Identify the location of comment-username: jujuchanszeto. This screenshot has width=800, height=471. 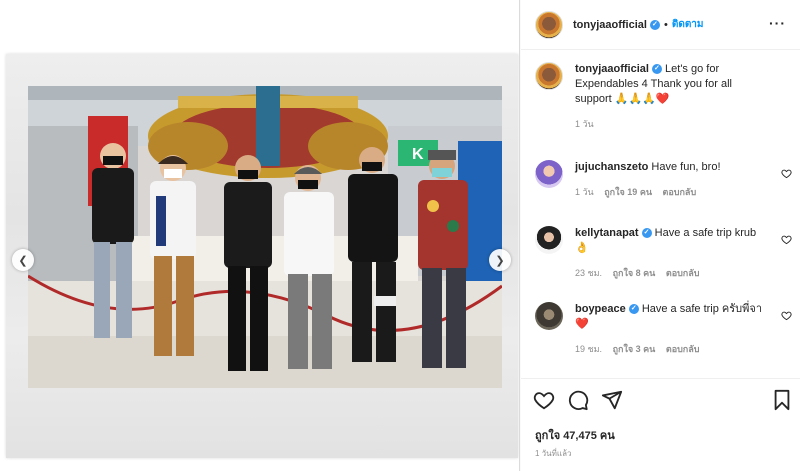
(611, 167).